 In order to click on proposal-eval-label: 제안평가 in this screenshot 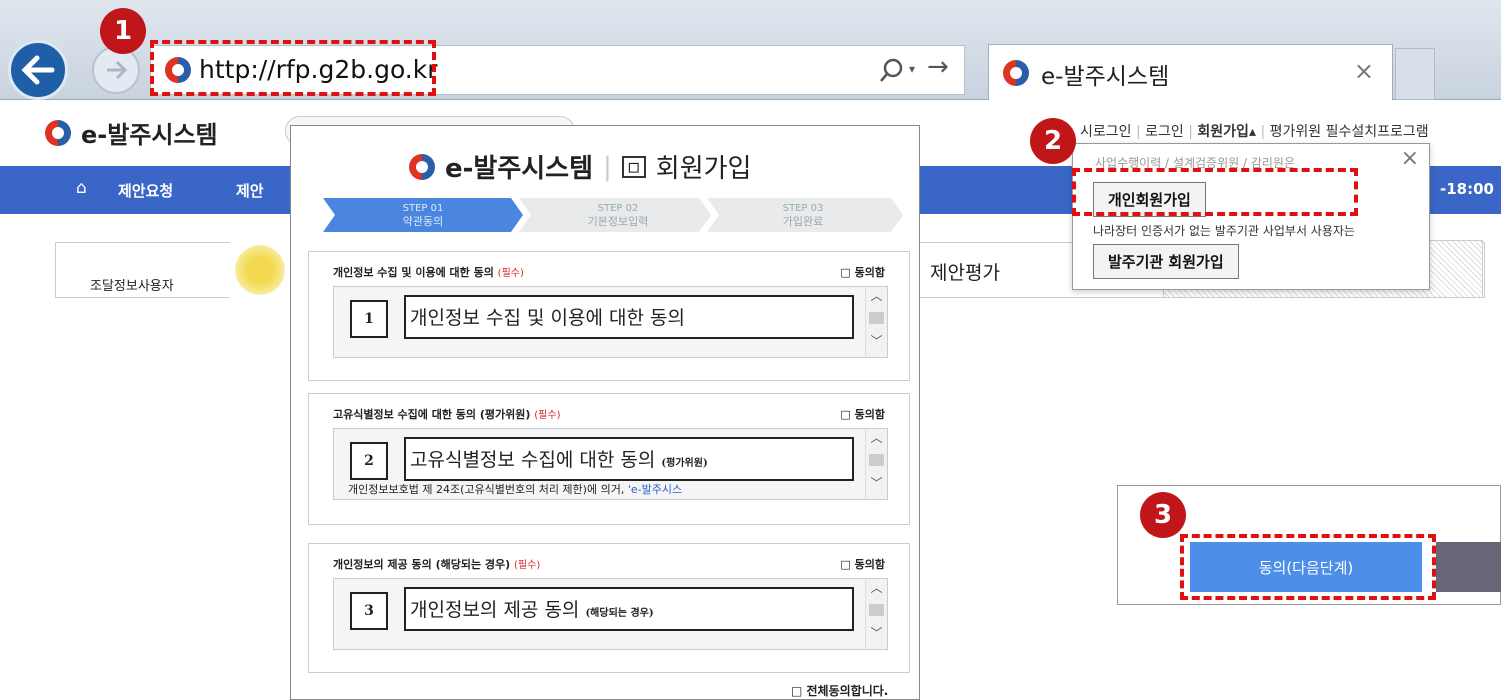, I will do `click(965, 273)`.